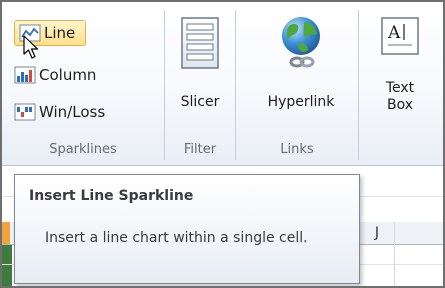  I want to click on hyperlink-globe-icon, so click(301, 42).